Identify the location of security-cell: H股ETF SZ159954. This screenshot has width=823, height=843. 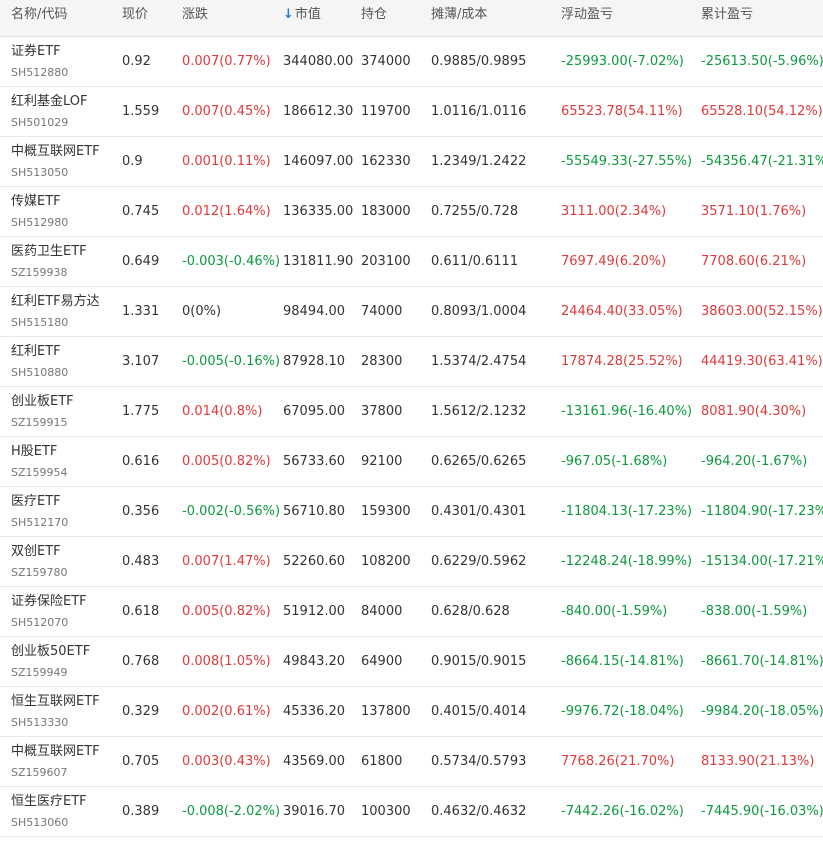
(39, 459).